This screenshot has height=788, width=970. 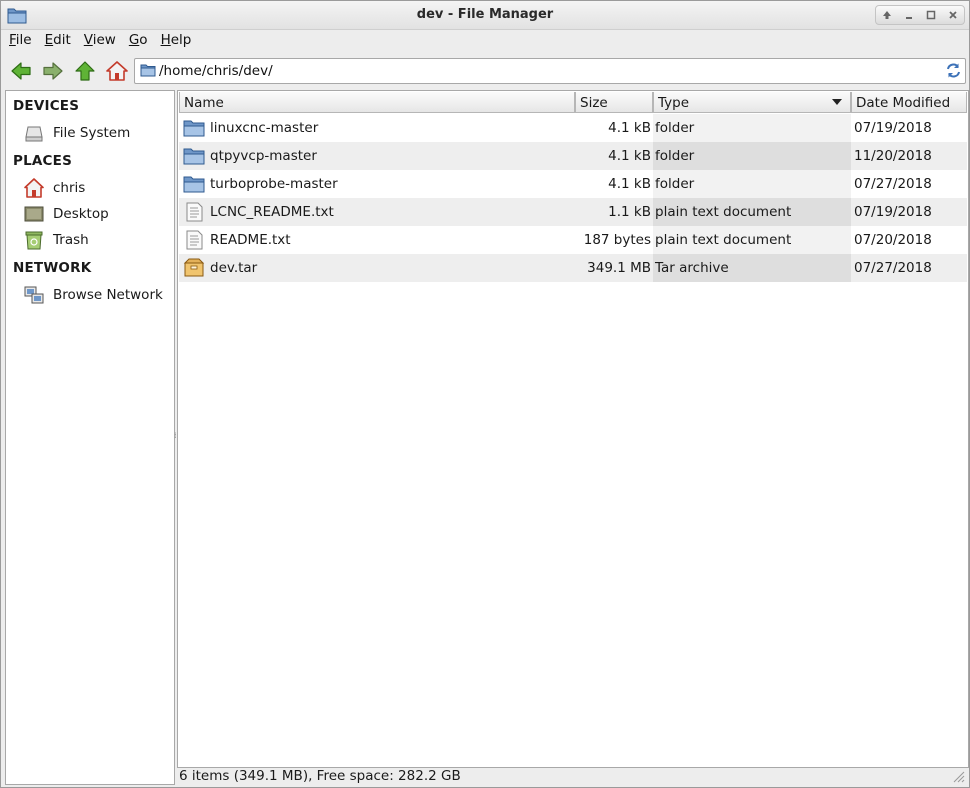 What do you see at coordinates (71, 240) in the screenshot?
I see `sidebar-item-label: Trash` at bounding box center [71, 240].